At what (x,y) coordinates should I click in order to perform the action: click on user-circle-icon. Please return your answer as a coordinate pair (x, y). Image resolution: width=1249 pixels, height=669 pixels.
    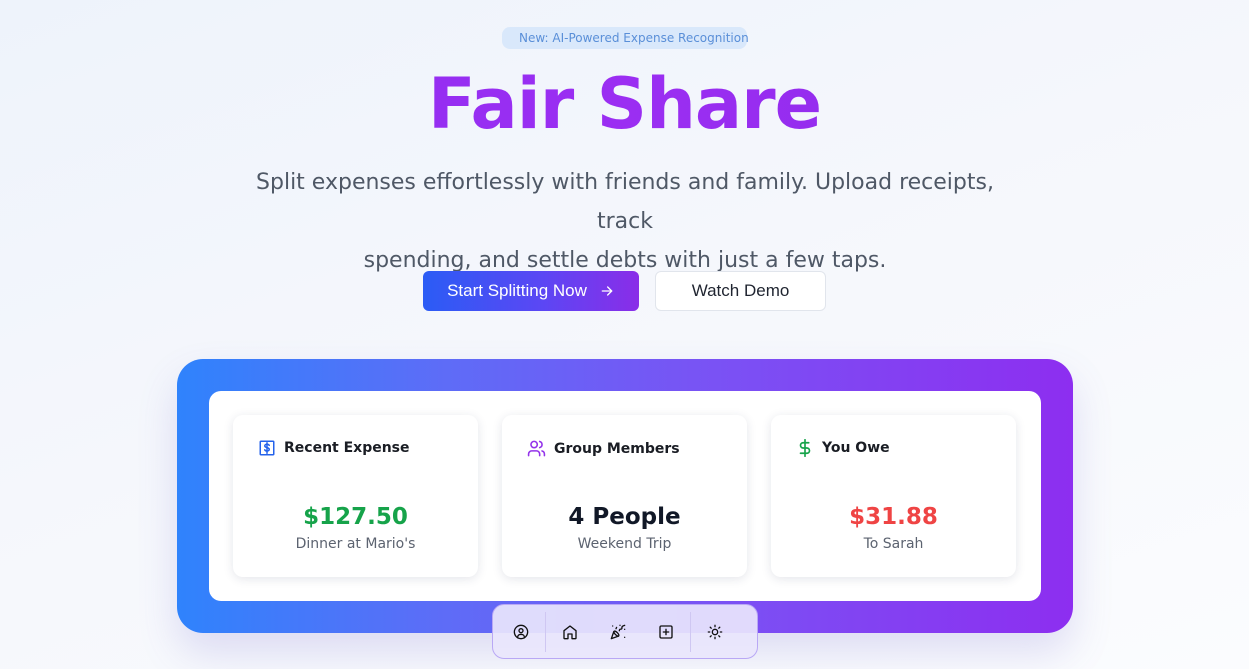
    Looking at the image, I should click on (521, 631).